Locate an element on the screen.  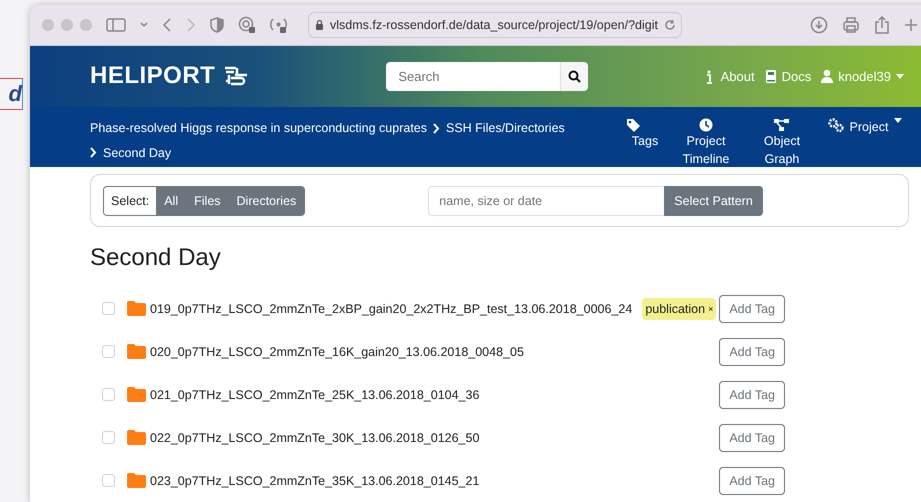
remove-tag-button: × is located at coordinates (711, 309).